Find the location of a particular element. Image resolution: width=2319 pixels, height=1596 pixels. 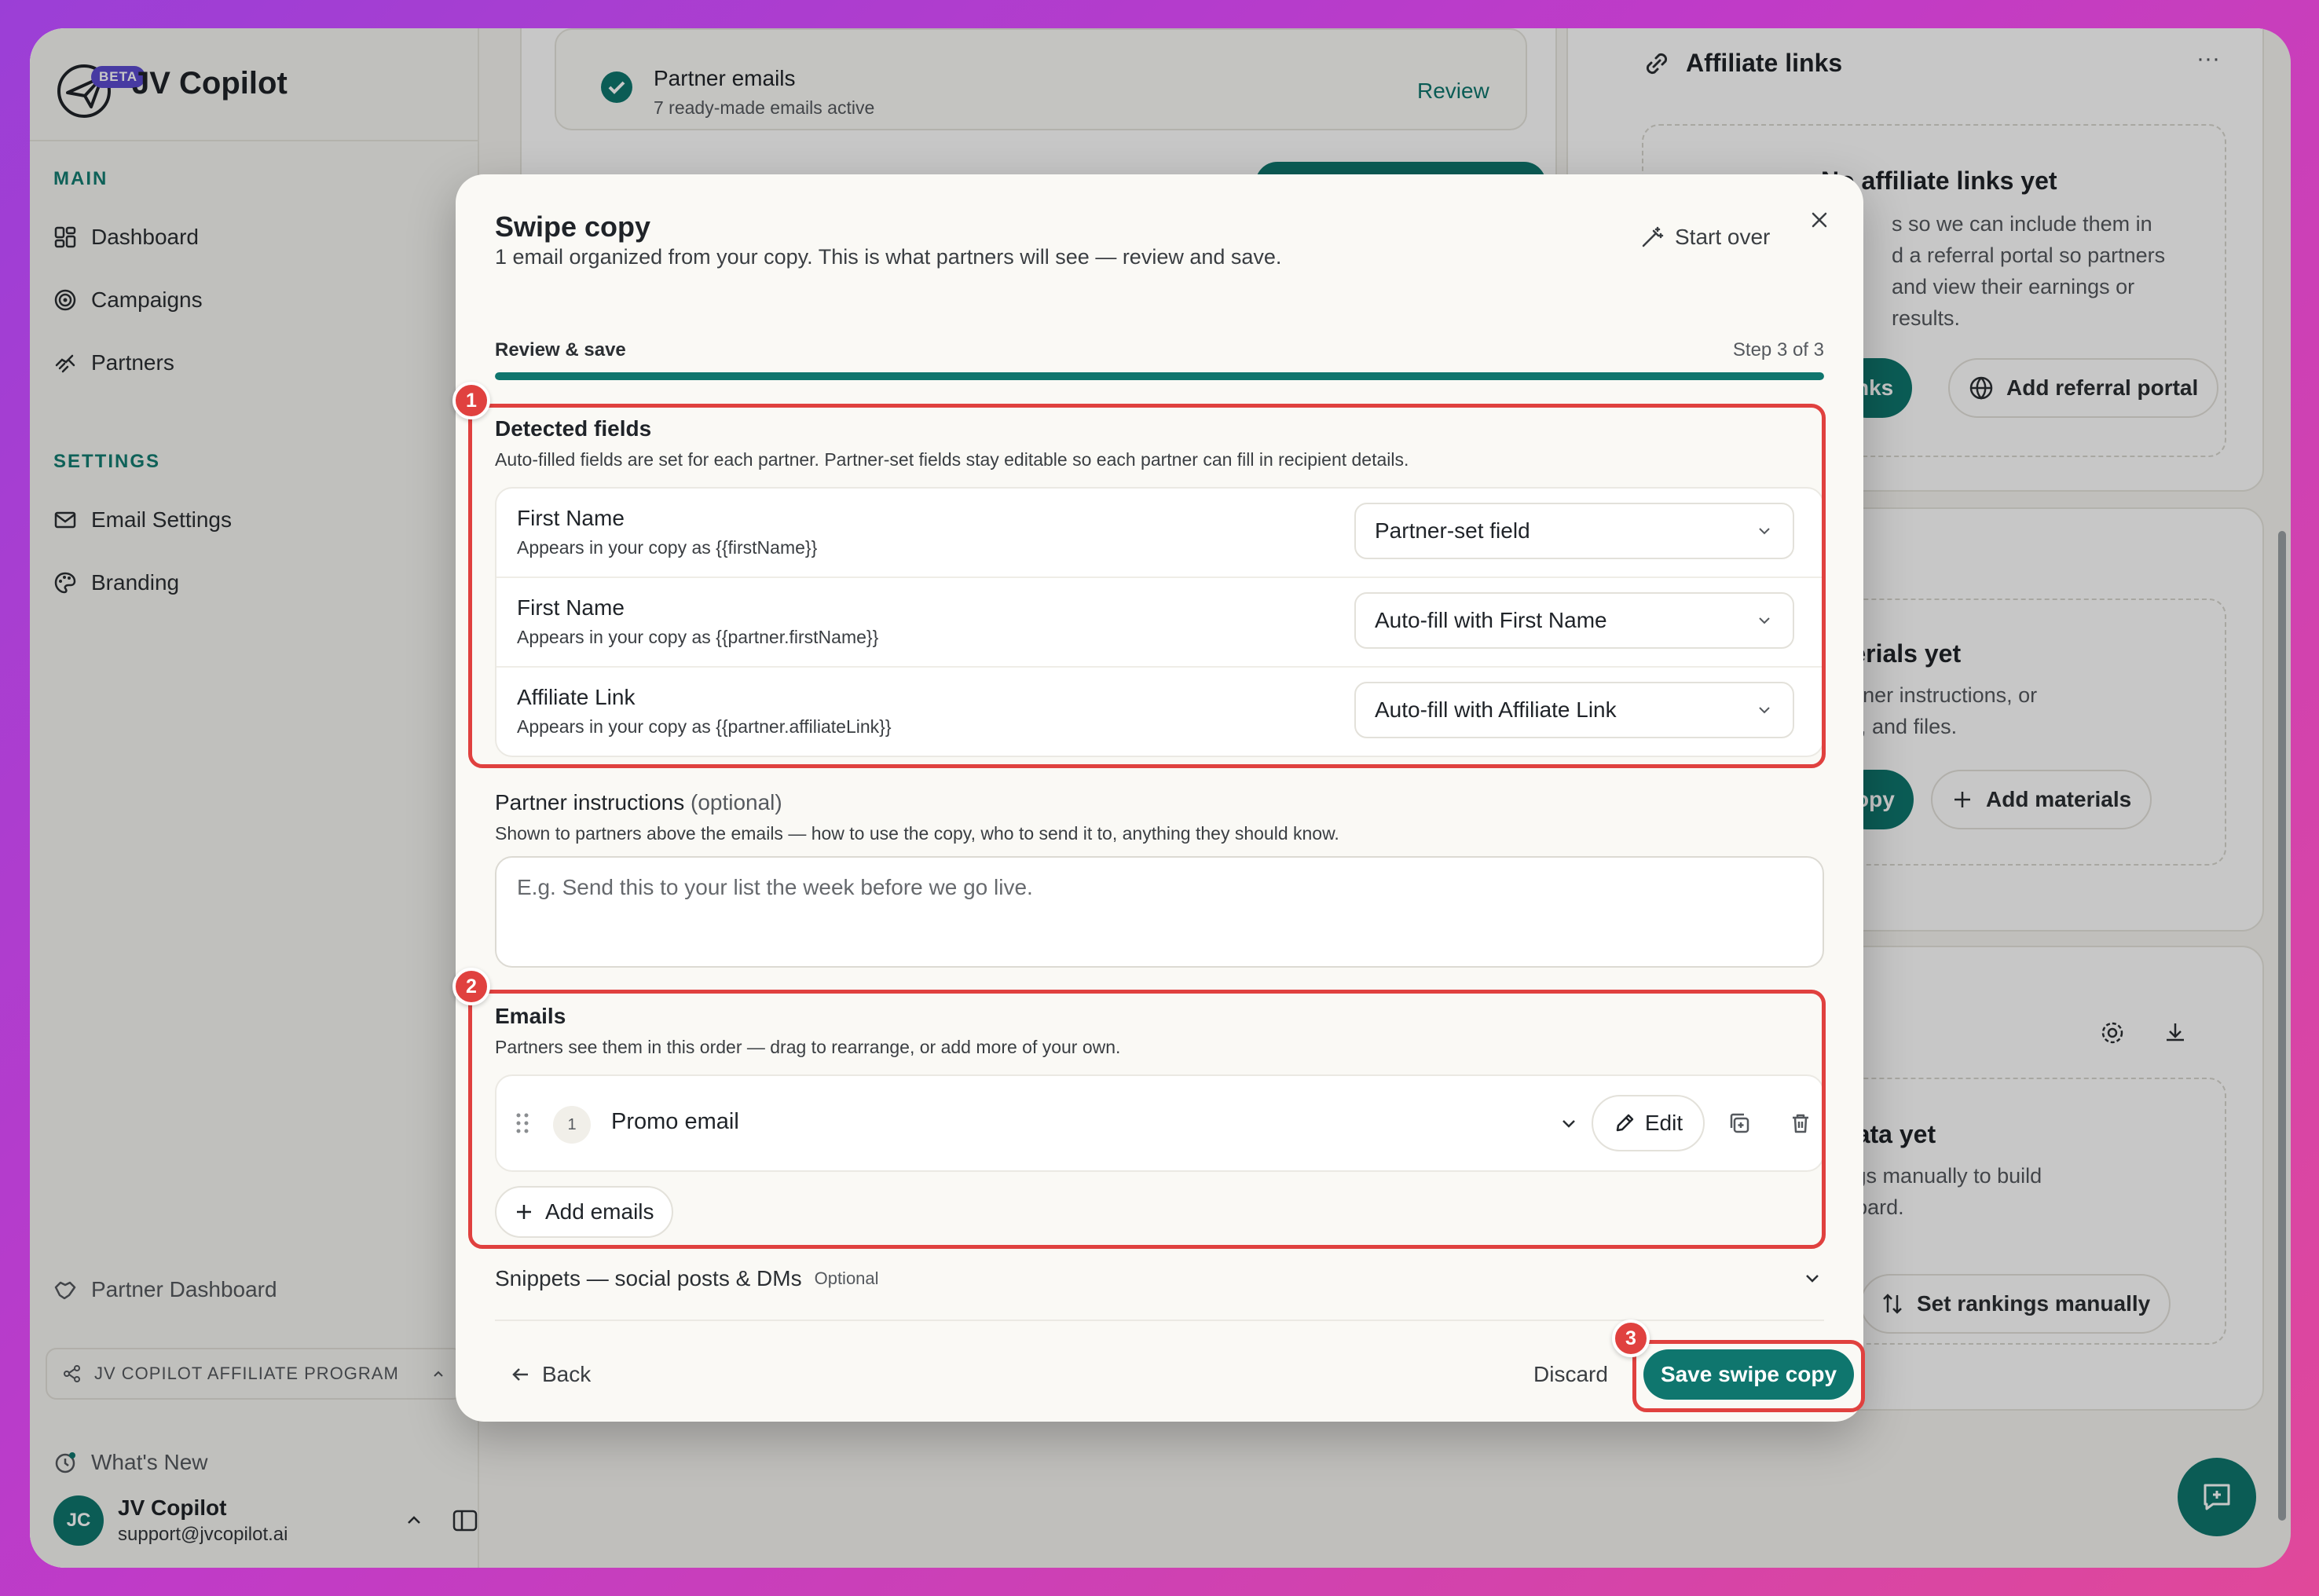

progress-bar is located at coordinates (1159, 376).